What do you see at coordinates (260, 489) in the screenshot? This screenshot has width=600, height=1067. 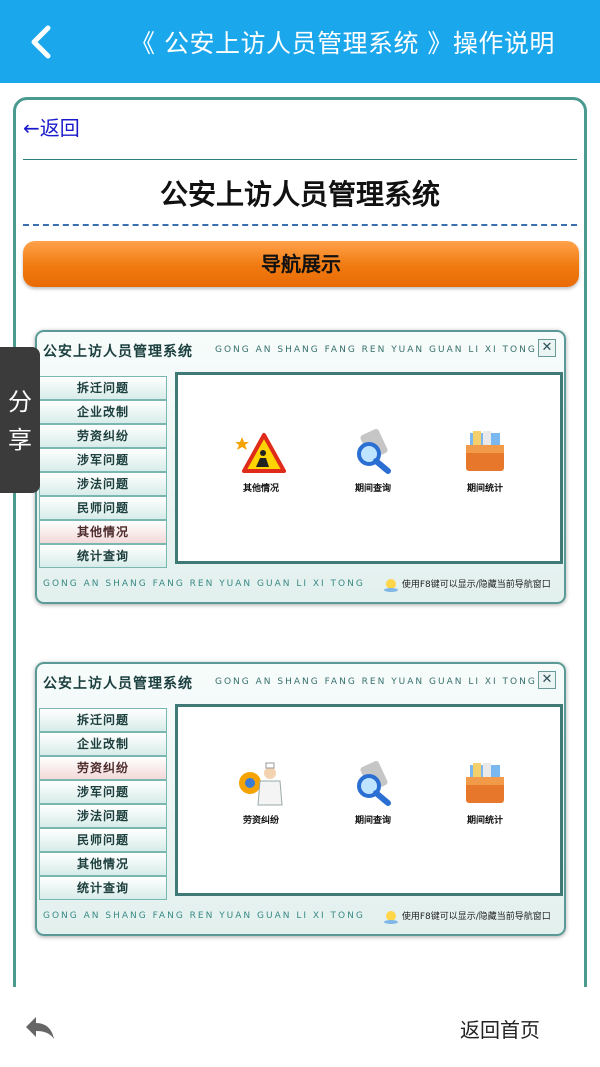 I see `icon-label: 其他情况` at bounding box center [260, 489].